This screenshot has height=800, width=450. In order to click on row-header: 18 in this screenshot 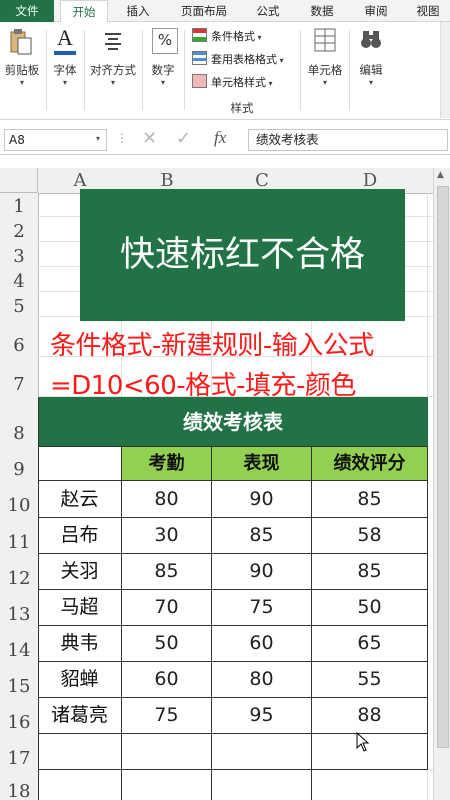, I will do `click(19, 785)`.